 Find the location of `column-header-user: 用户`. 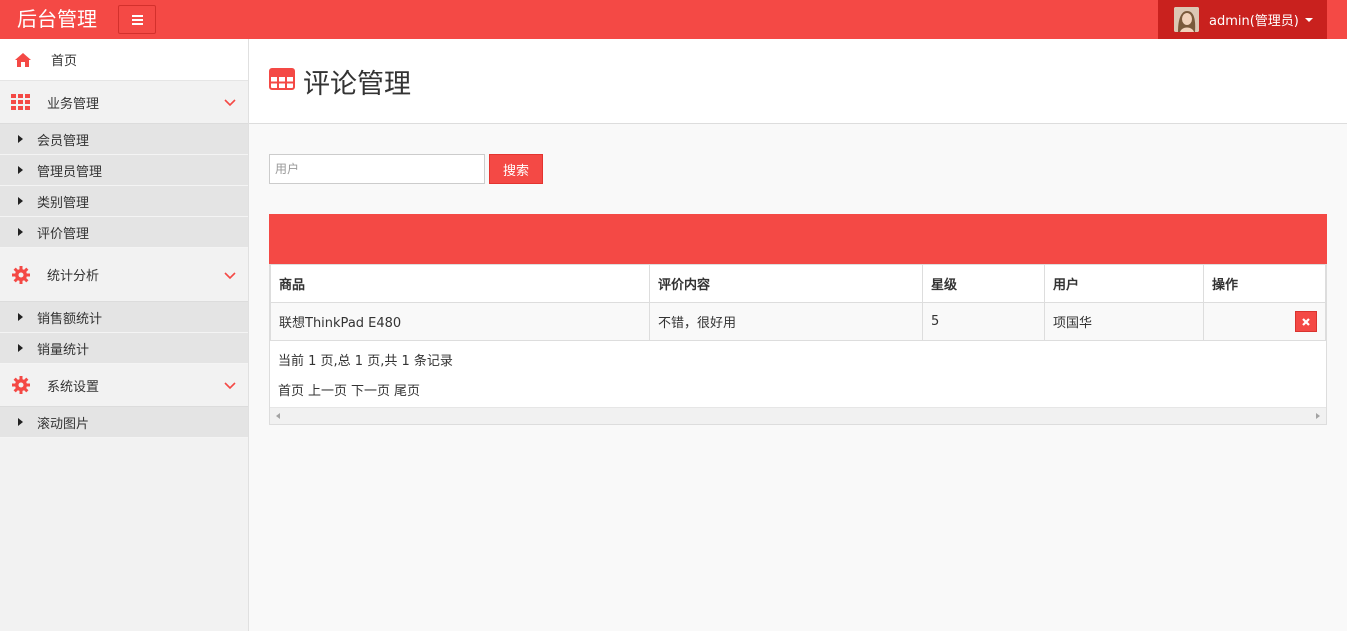

column-header-user: 用户 is located at coordinates (1124, 283).